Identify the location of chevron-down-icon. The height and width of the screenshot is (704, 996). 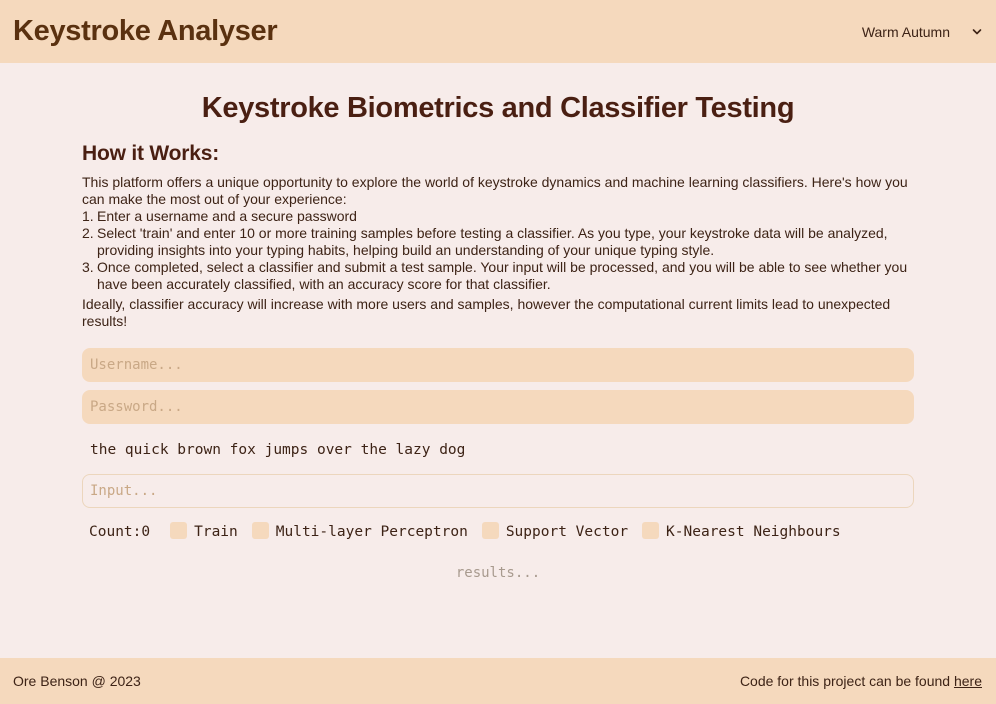
(977, 31).